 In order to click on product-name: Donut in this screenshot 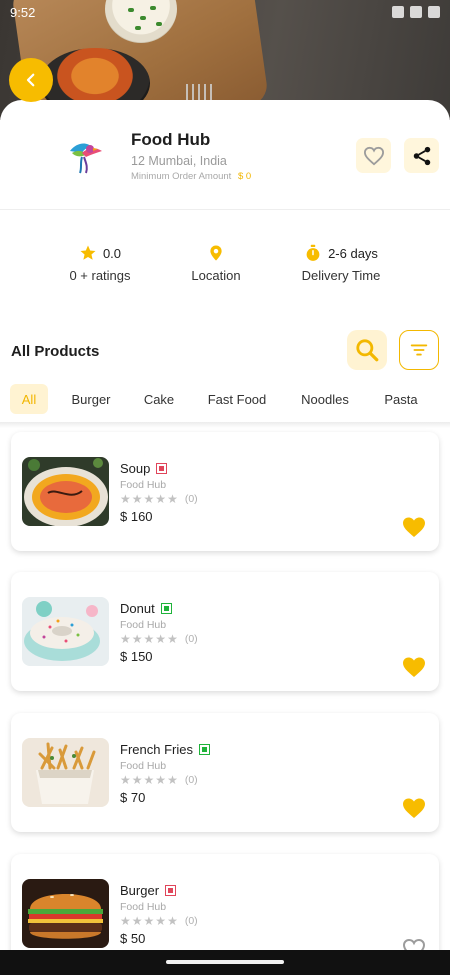, I will do `click(137, 608)`.